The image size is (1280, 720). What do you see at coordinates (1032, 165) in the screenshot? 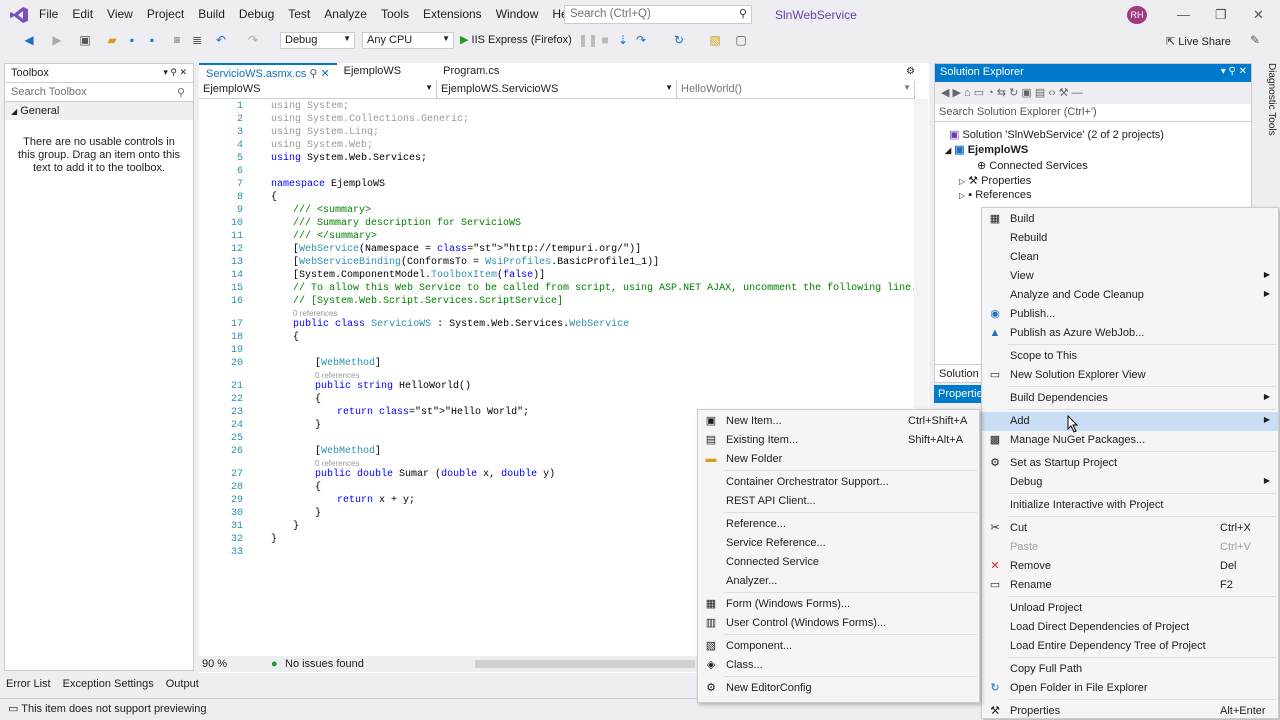
I see `tree-item-connected-services: ⊕ Connected Services` at bounding box center [1032, 165].